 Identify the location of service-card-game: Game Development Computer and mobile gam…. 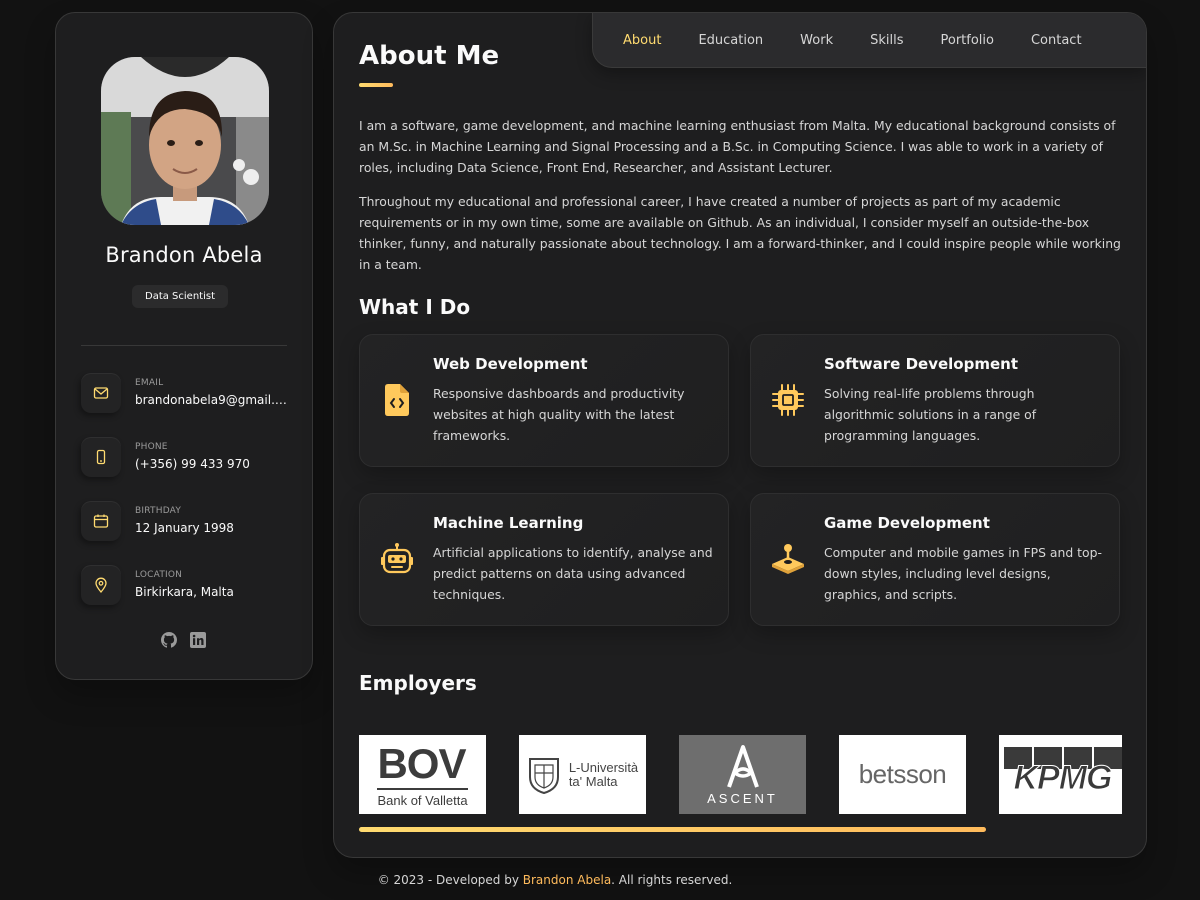
(935, 559).